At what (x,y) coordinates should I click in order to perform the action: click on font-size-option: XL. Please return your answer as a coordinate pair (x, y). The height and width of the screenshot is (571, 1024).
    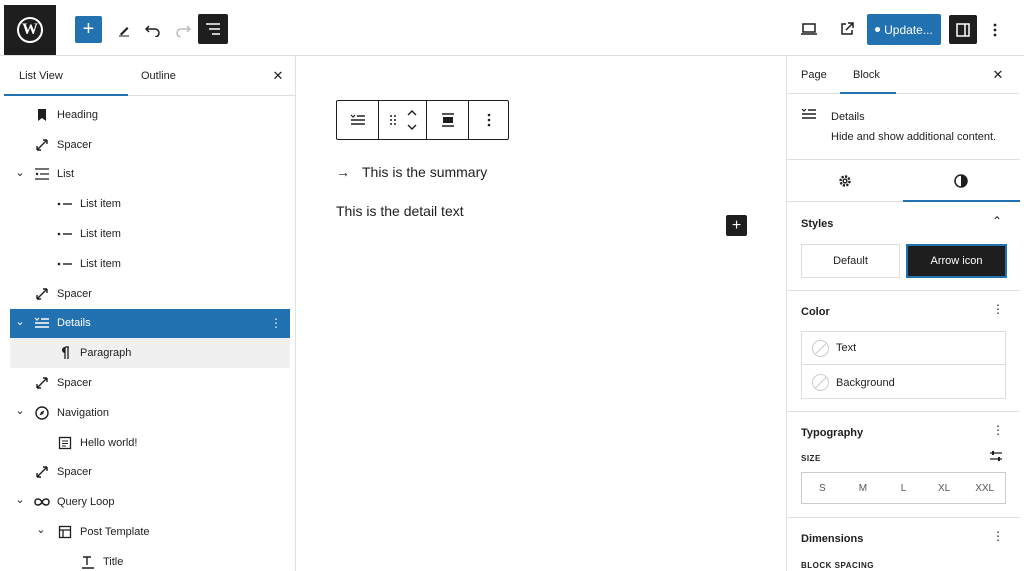
    Looking at the image, I should click on (944, 488).